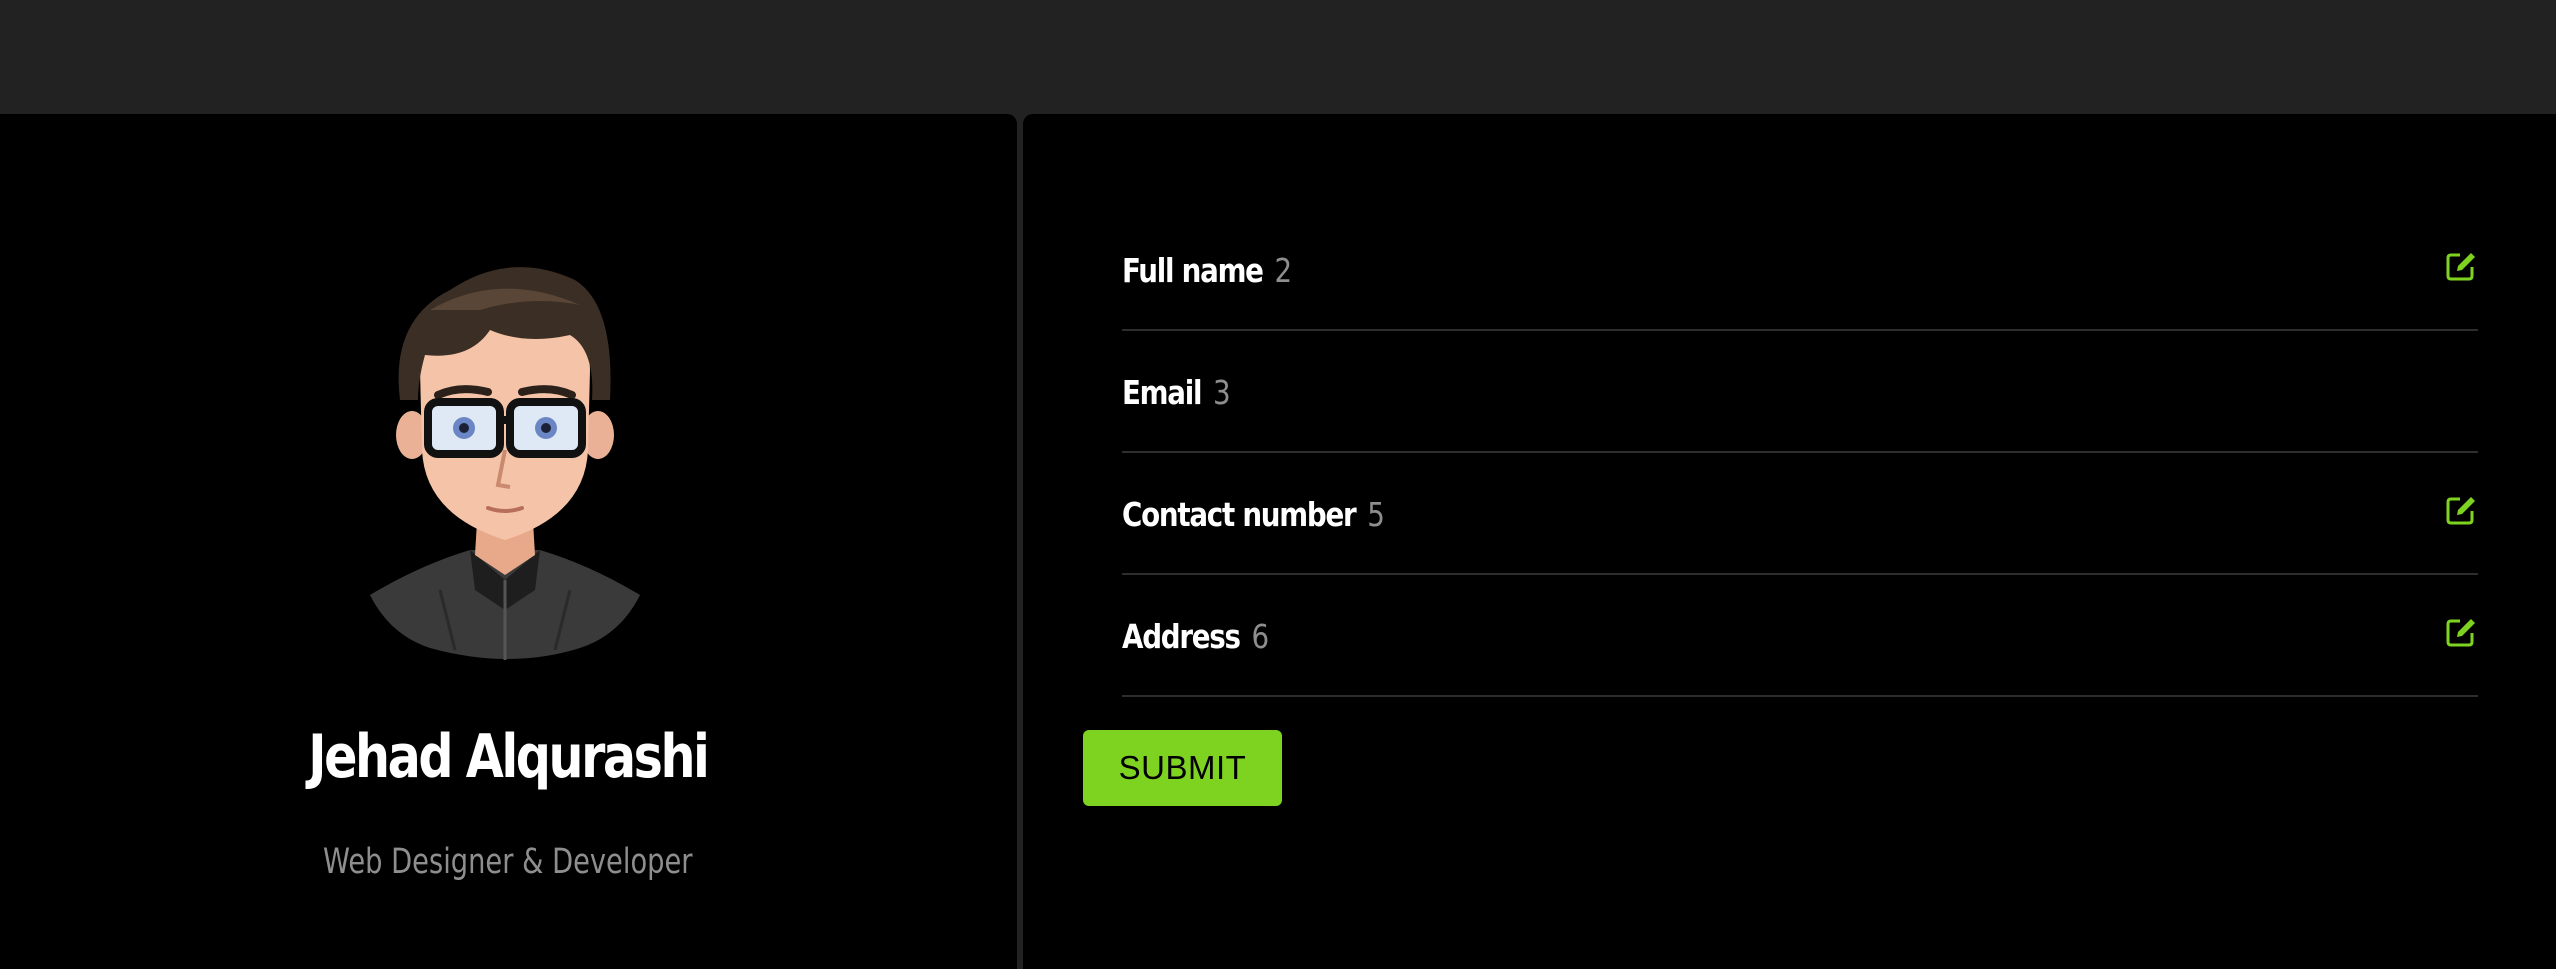 Image resolution: width=2556 pixels, height=969 pixels. What do you see at coordinates (1176, 392) in the screenshot?
I see `field-label: Email 3` at bounding box center [1176, 392].